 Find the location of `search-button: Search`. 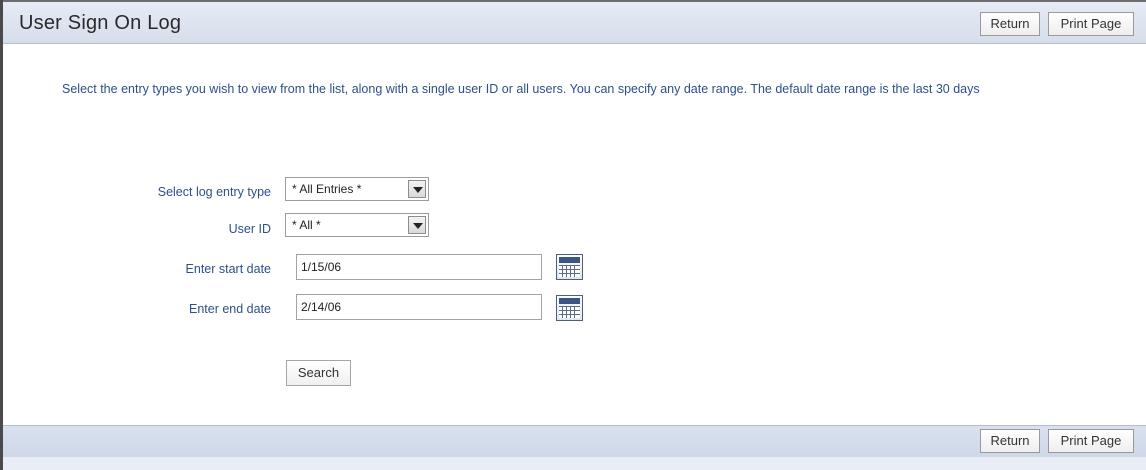

search-button: Search is located at coordinates (318, 373).